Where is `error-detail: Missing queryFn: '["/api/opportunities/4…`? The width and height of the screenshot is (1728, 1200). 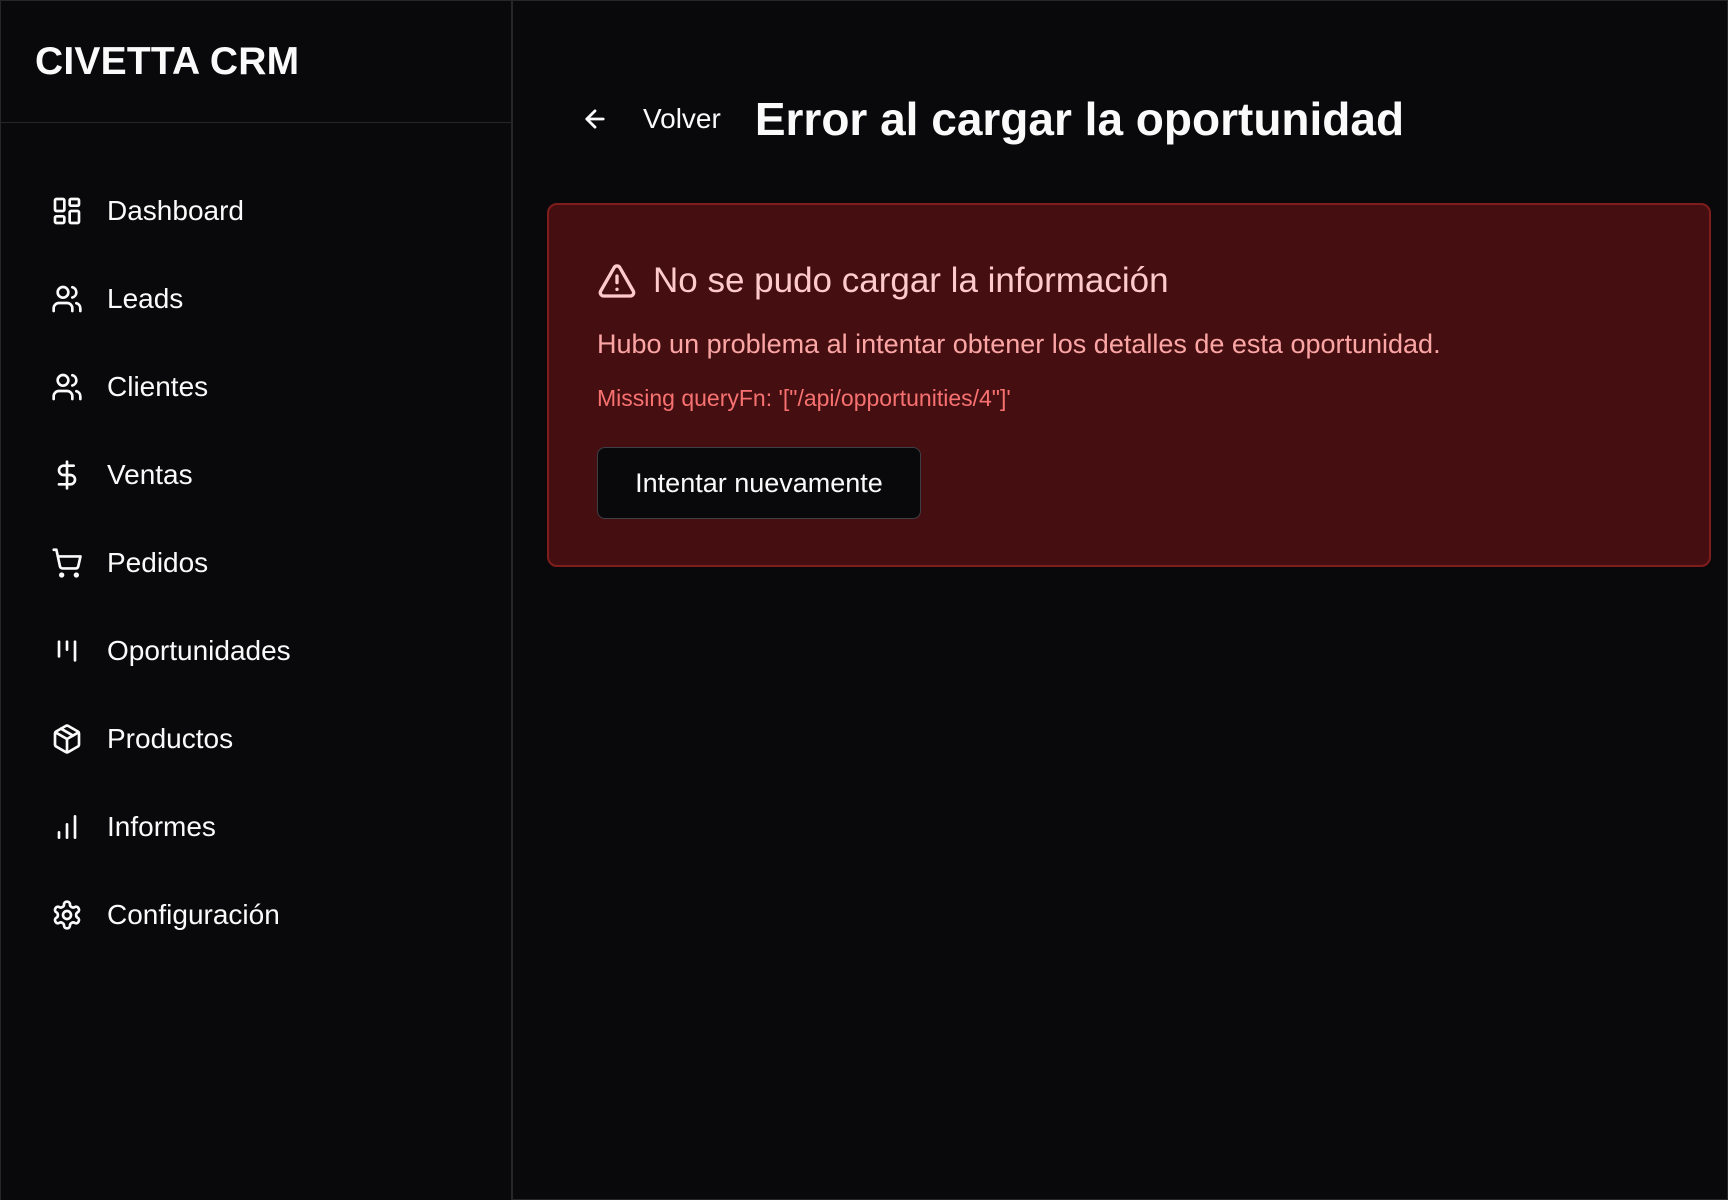
error-detail: Missing queryFn: '["/api/opportunities/4… is located at coordinates (804, 398).